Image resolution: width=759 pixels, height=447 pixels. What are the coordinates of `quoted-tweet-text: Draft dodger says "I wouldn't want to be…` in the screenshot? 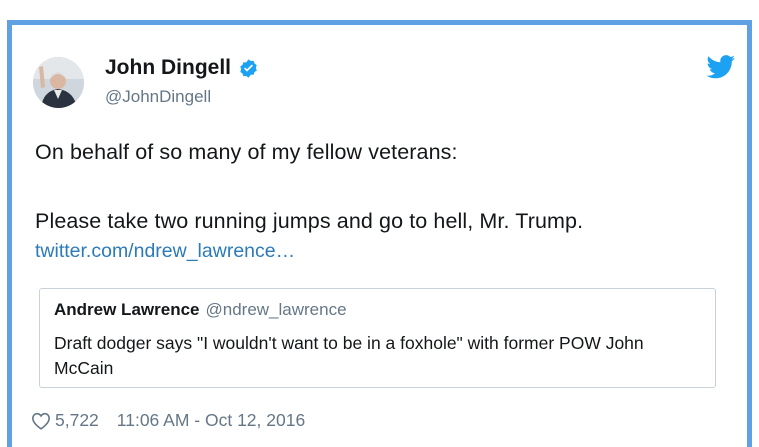 It's located at (349, 355).